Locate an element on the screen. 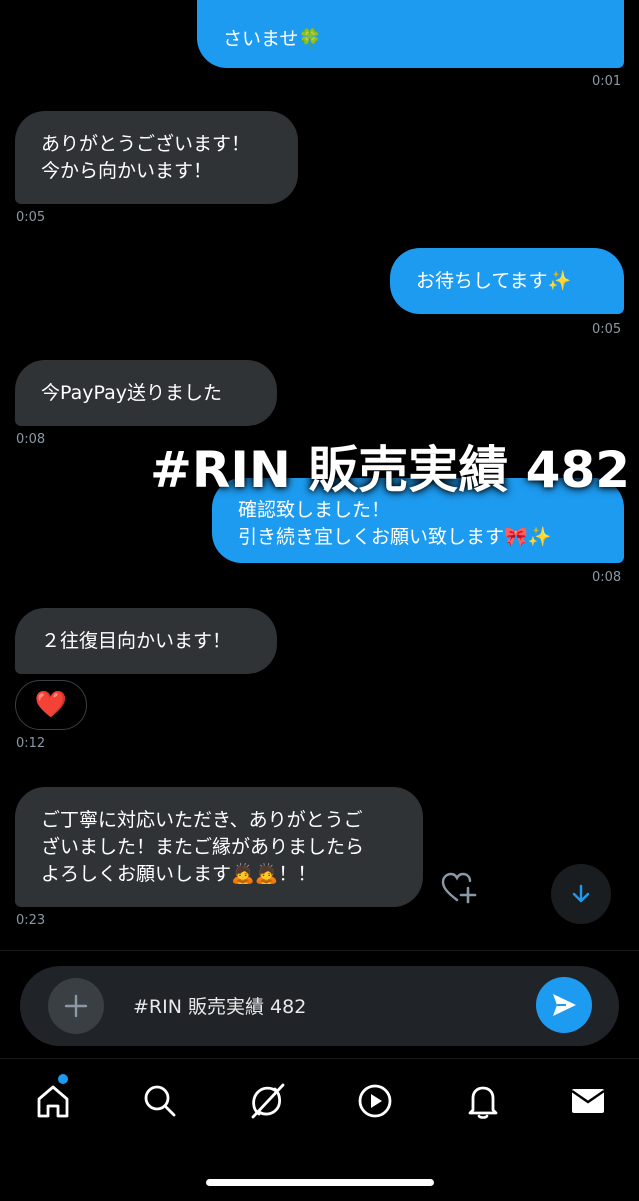 Image resolution: width=639 pixels, height=1201 pixels. video-icon is located at coordinates (375, 1101).